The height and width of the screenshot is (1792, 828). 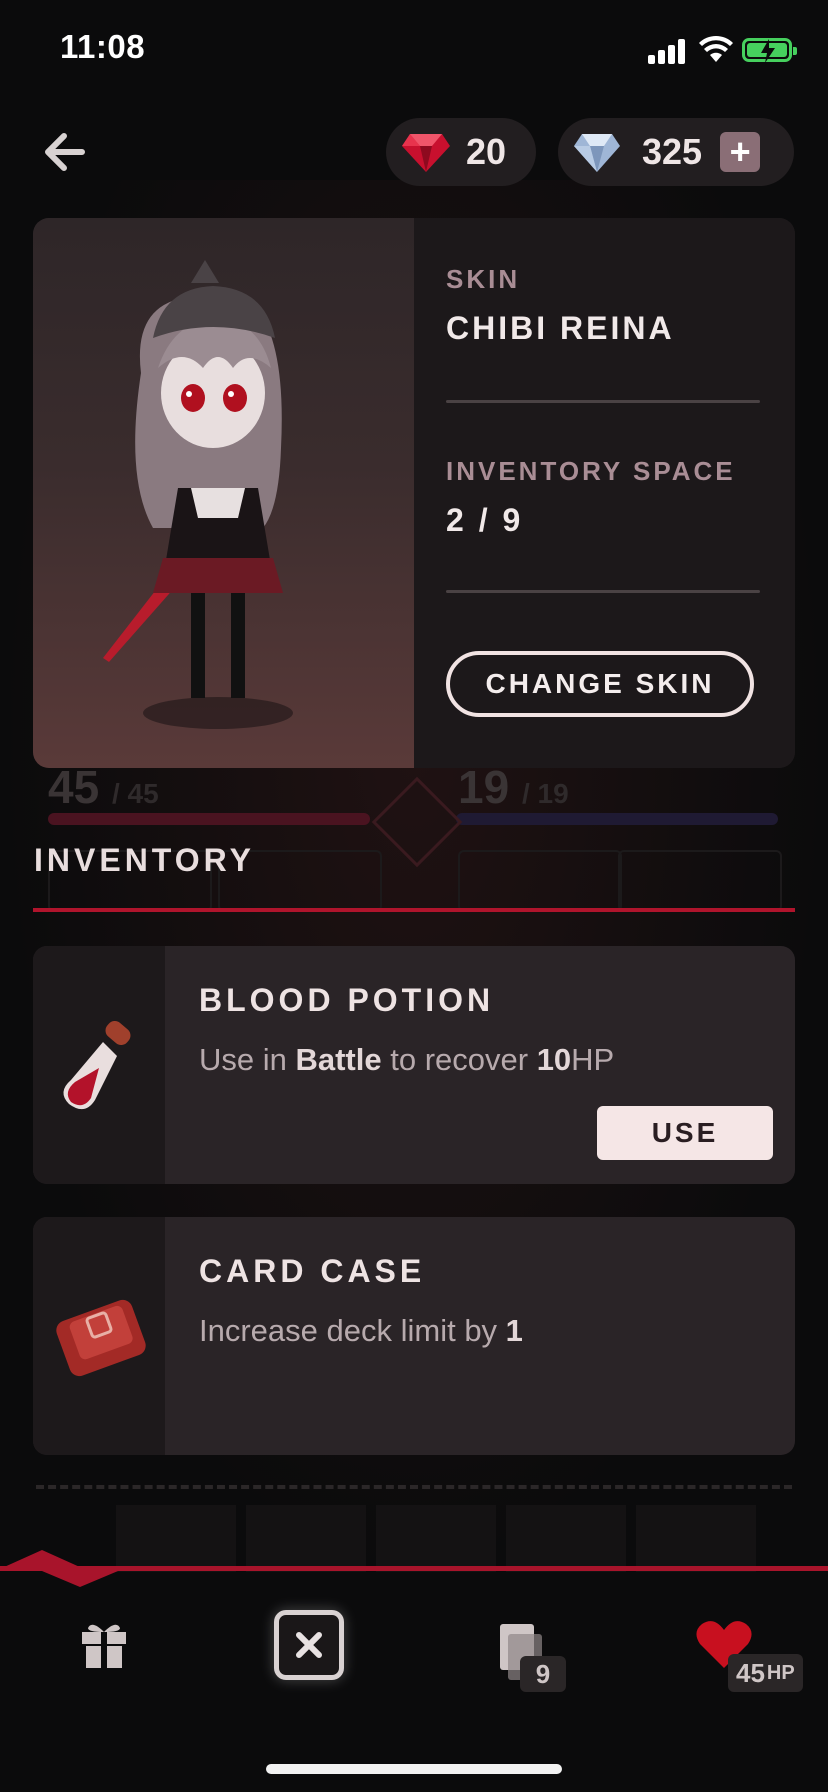 What do you see at coordinates (198, 494) in the screenshot?
I see `character-skin-image` at bounding box center [198, 494].